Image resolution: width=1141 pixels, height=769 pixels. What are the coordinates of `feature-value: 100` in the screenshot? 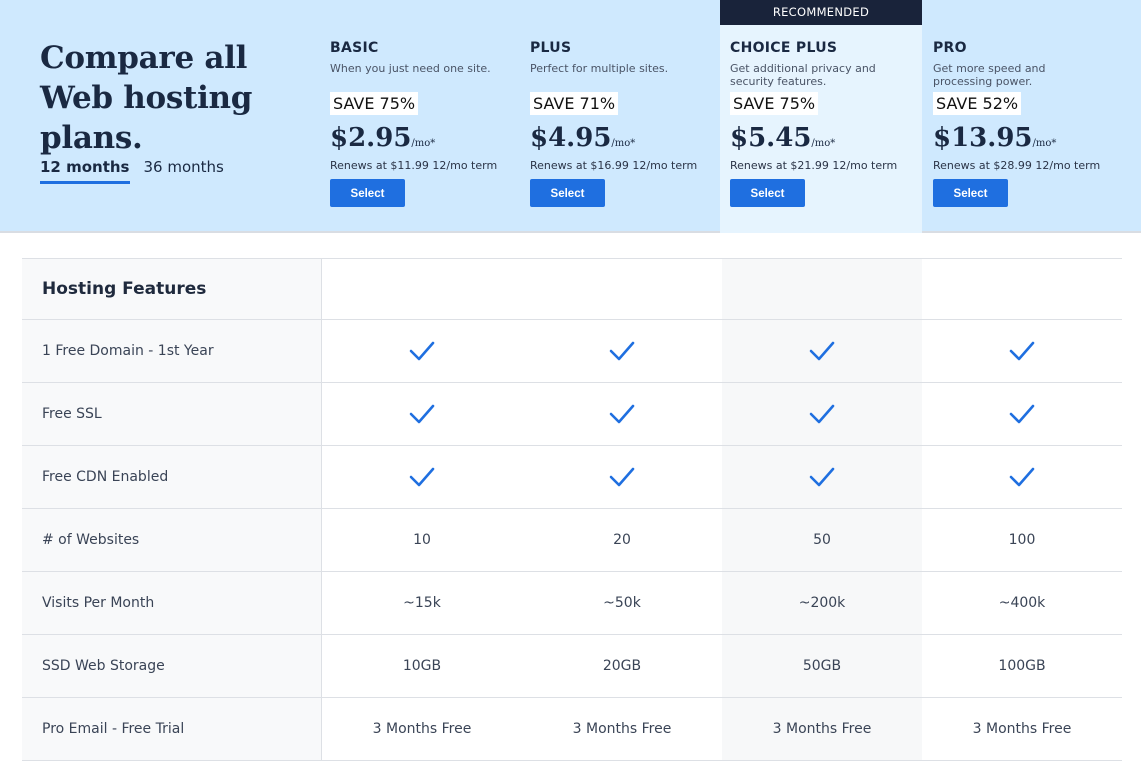 It's located at (1022, 540).